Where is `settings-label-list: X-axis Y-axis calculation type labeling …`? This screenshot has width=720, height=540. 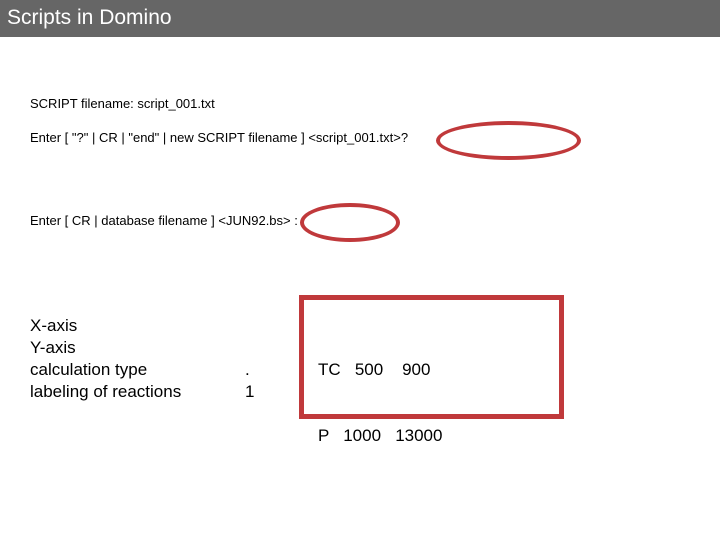
settings-label-list: X-axis Y-axis calculation type labeling … is located at coordinates (105, 359).